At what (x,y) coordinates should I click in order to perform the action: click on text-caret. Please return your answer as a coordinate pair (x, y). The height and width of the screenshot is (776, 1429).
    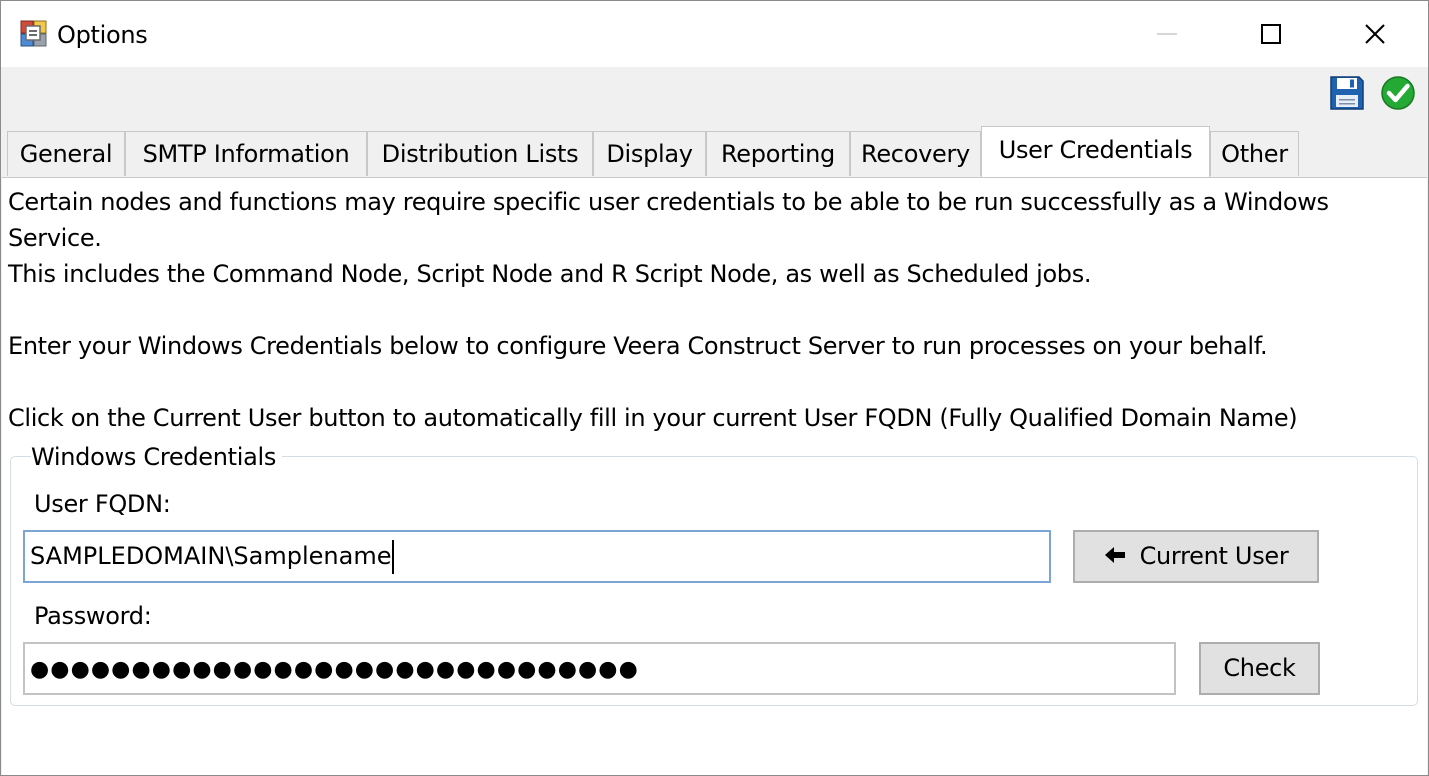
    Looking at the image, I should click on (393, 557).